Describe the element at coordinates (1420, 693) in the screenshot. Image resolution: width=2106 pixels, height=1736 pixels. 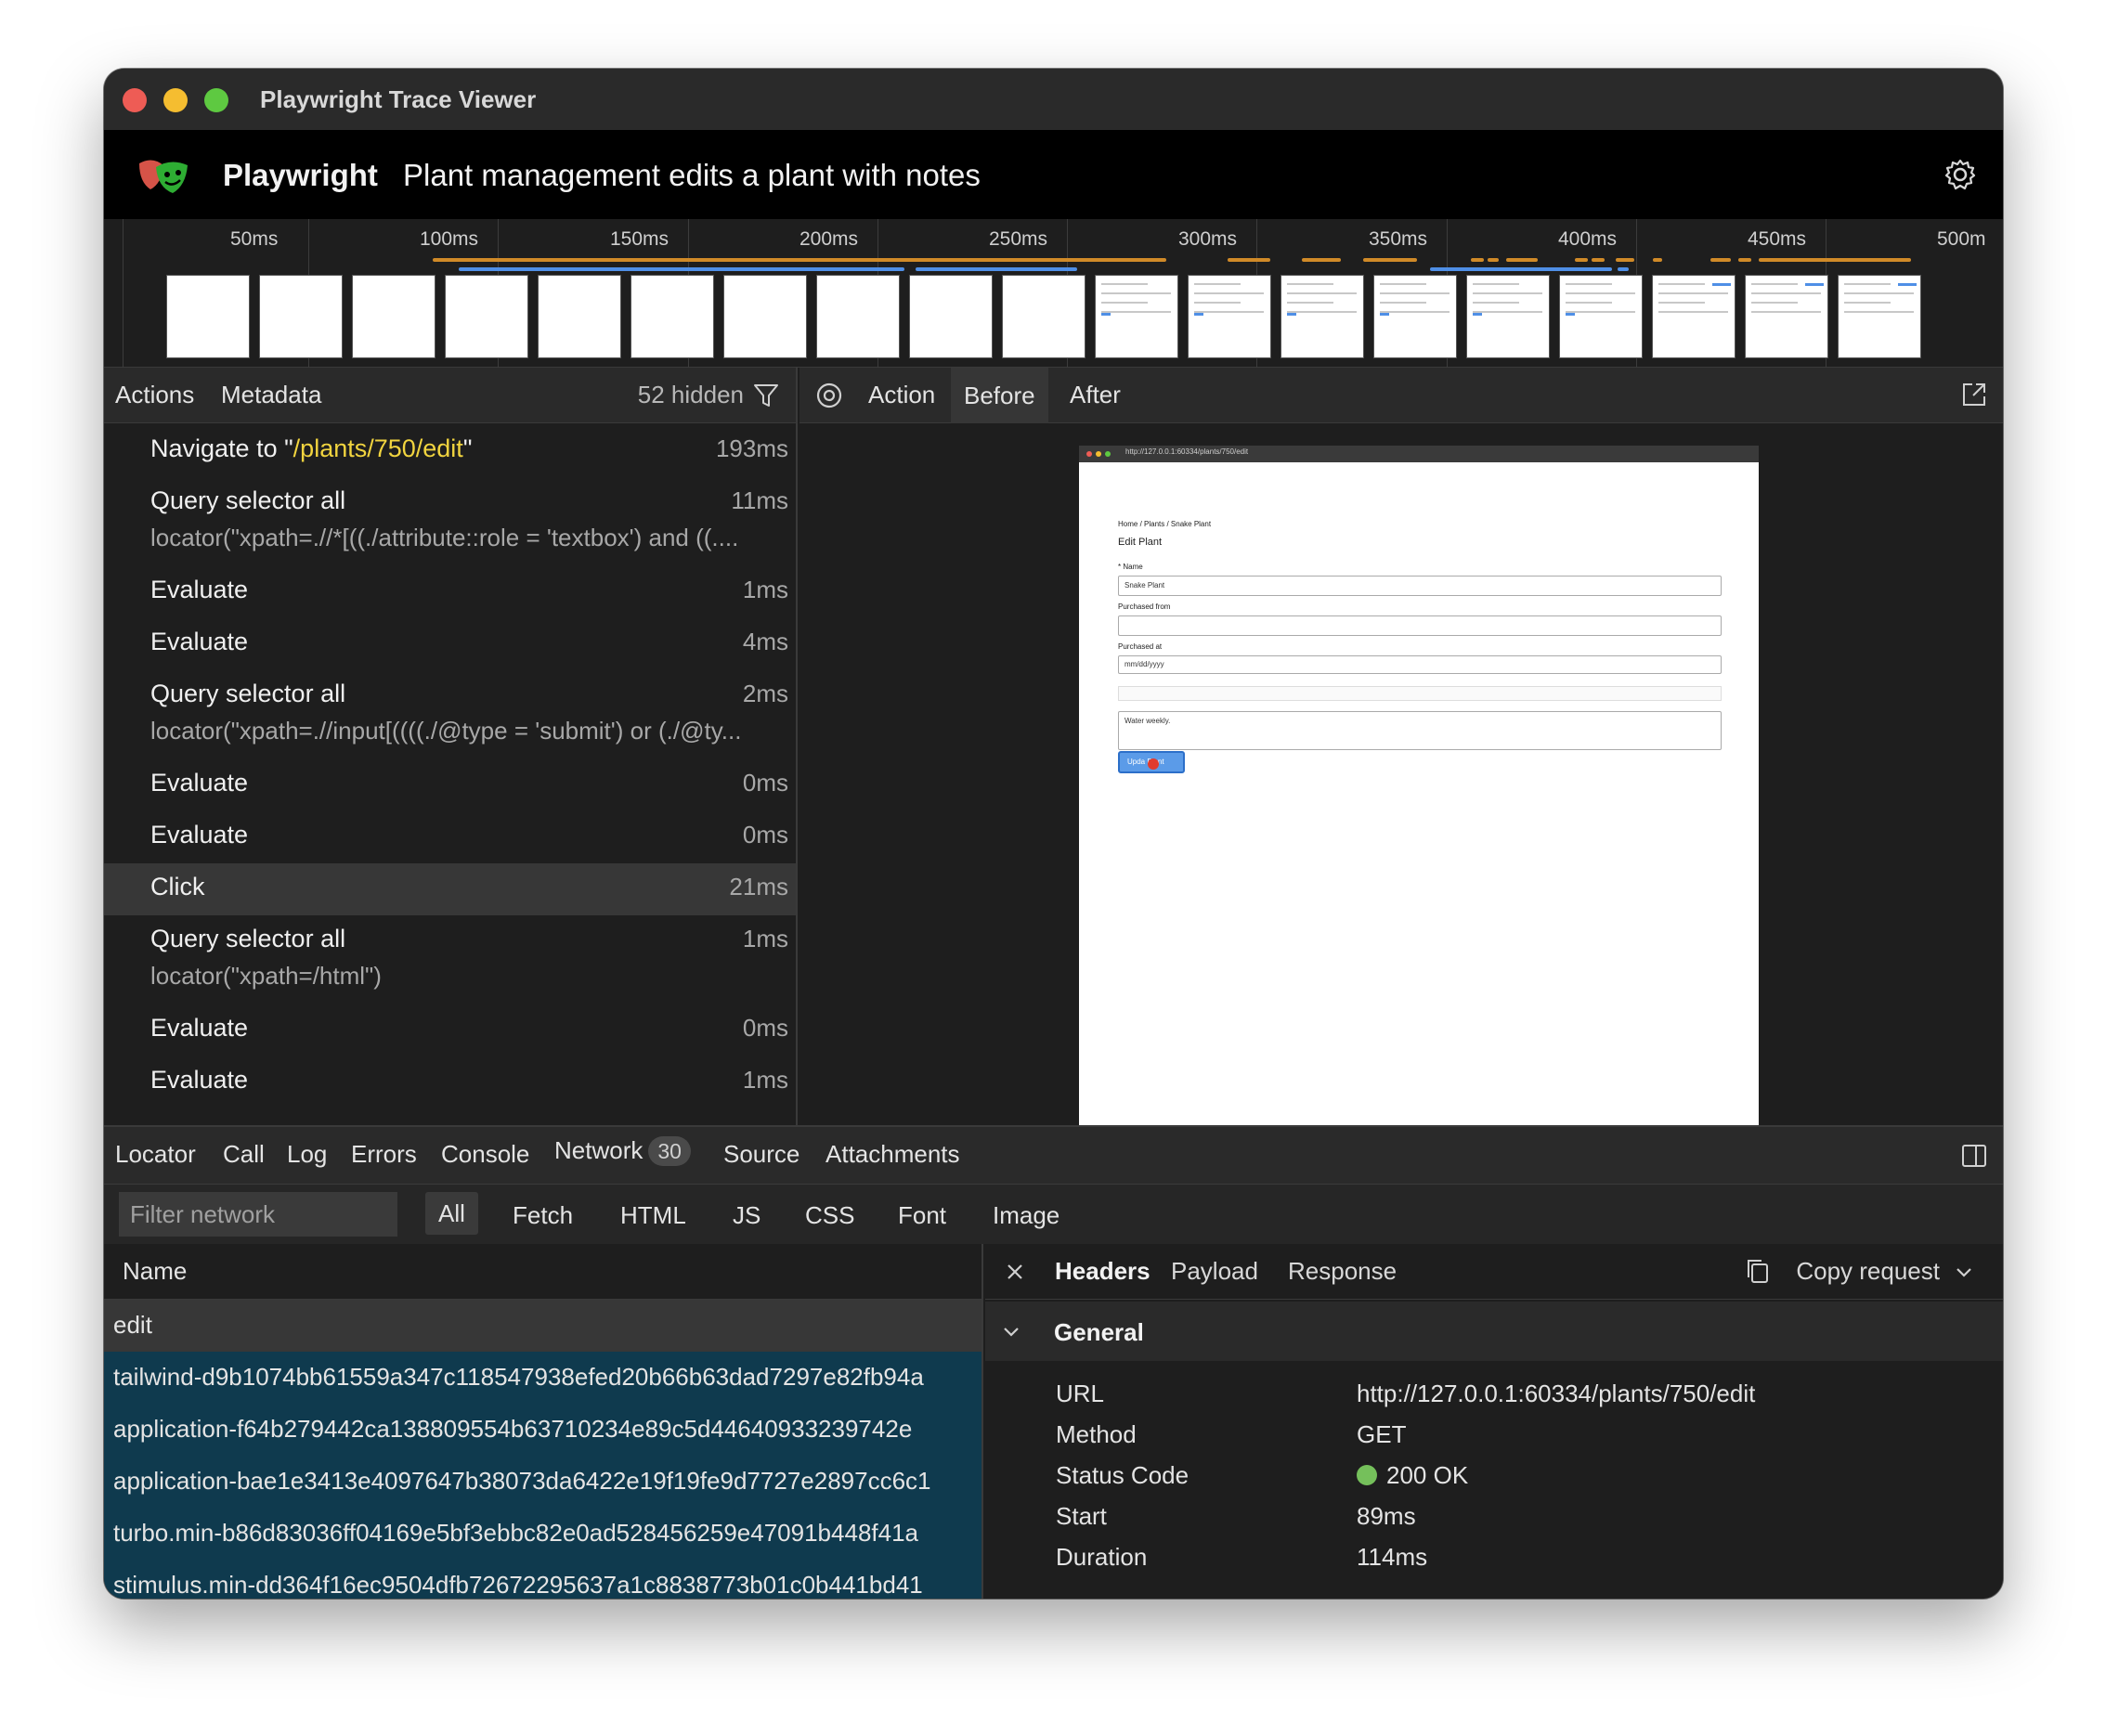
I see `snapshot-rich-text-toolbar` at that location.